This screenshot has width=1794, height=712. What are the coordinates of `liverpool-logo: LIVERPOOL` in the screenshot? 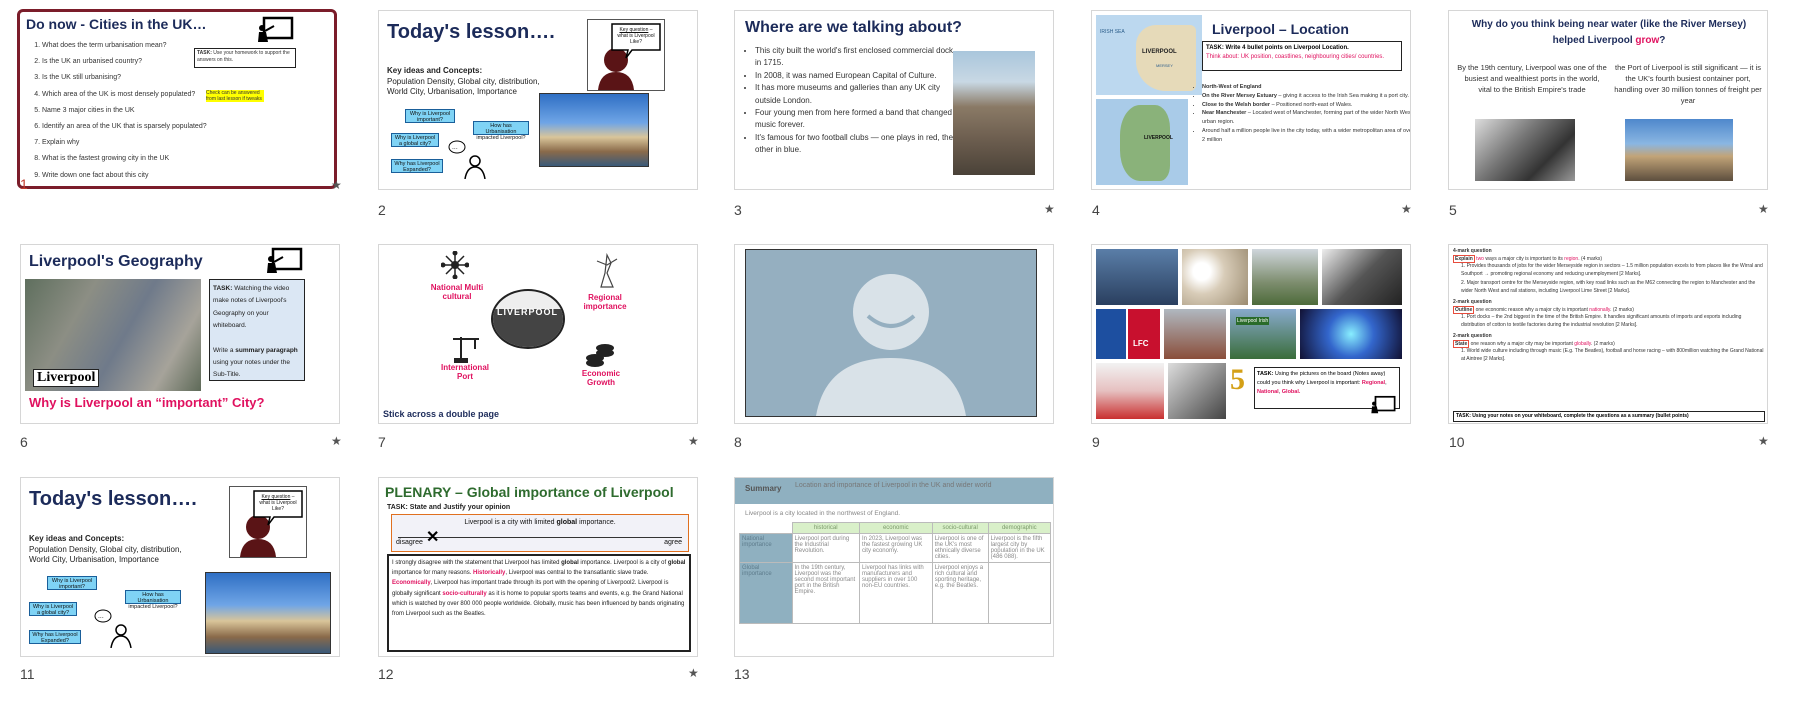 It's located at (528, 319).